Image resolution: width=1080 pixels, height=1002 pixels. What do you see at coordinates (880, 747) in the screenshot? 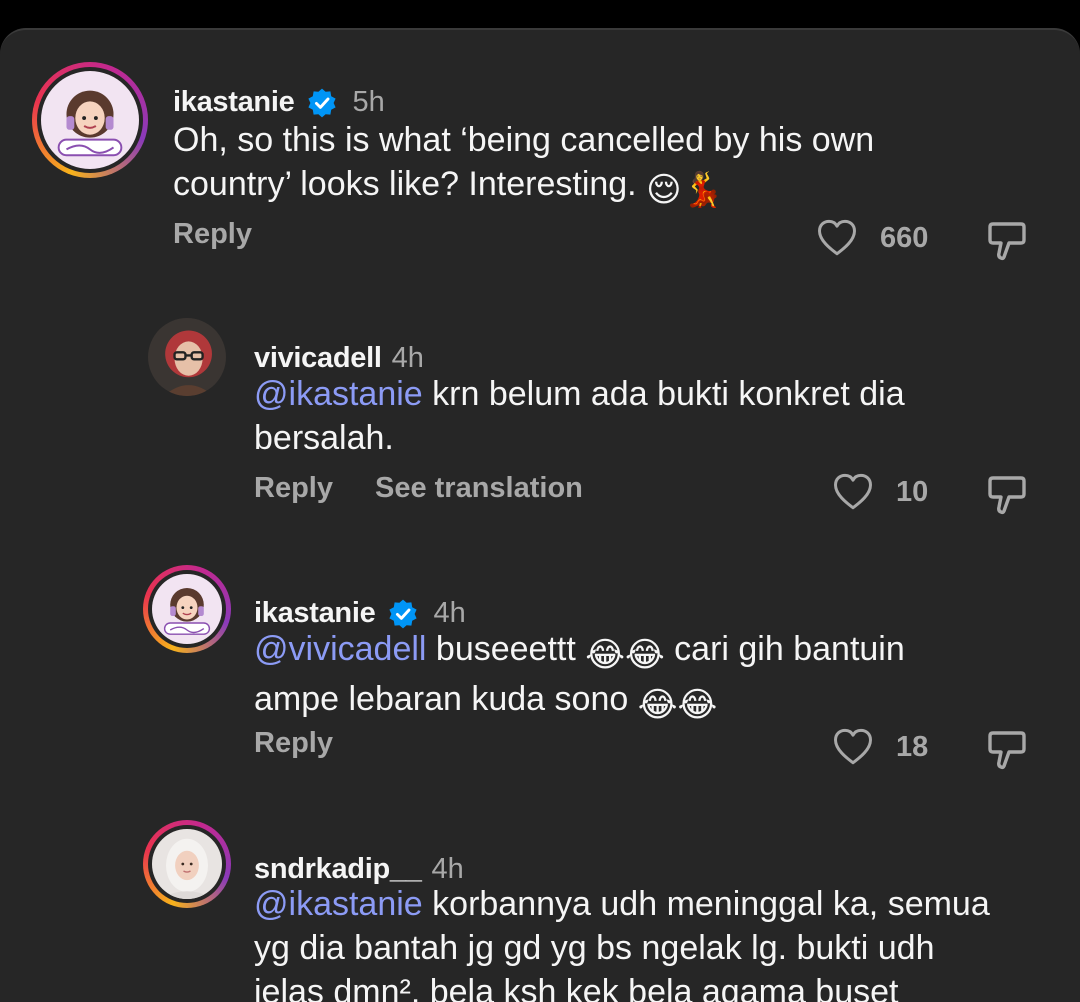
I see `like-button: 18` at bounding box center [880, 747].